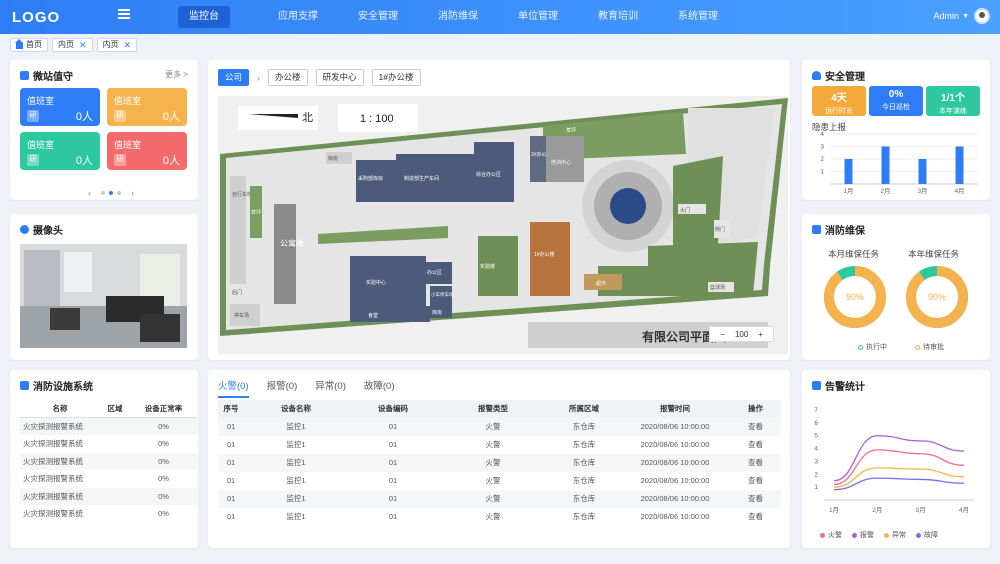 Image resolution: width=1000 pixels, height=564 pixels. Describe the element at coordinates (379, 388) in the screenshot. I see `tab-fault: 故障(0)` at that location.